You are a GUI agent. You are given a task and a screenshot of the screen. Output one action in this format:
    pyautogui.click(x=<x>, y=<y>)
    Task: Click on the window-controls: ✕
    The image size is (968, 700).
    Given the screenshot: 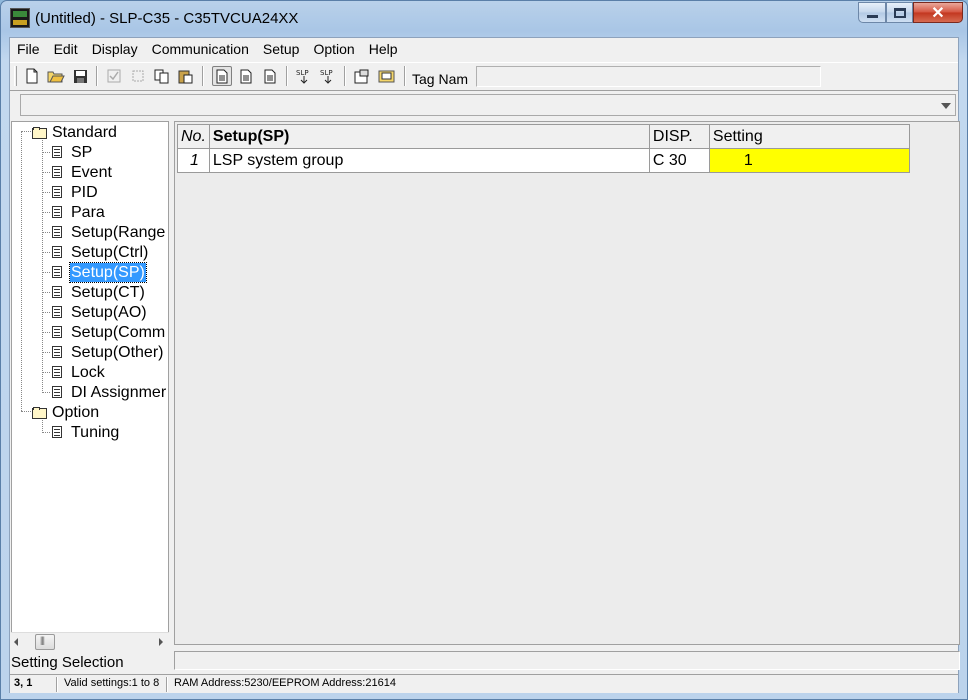 What is the action you would take?
    pyautogui.click(x=910, y=12)
    